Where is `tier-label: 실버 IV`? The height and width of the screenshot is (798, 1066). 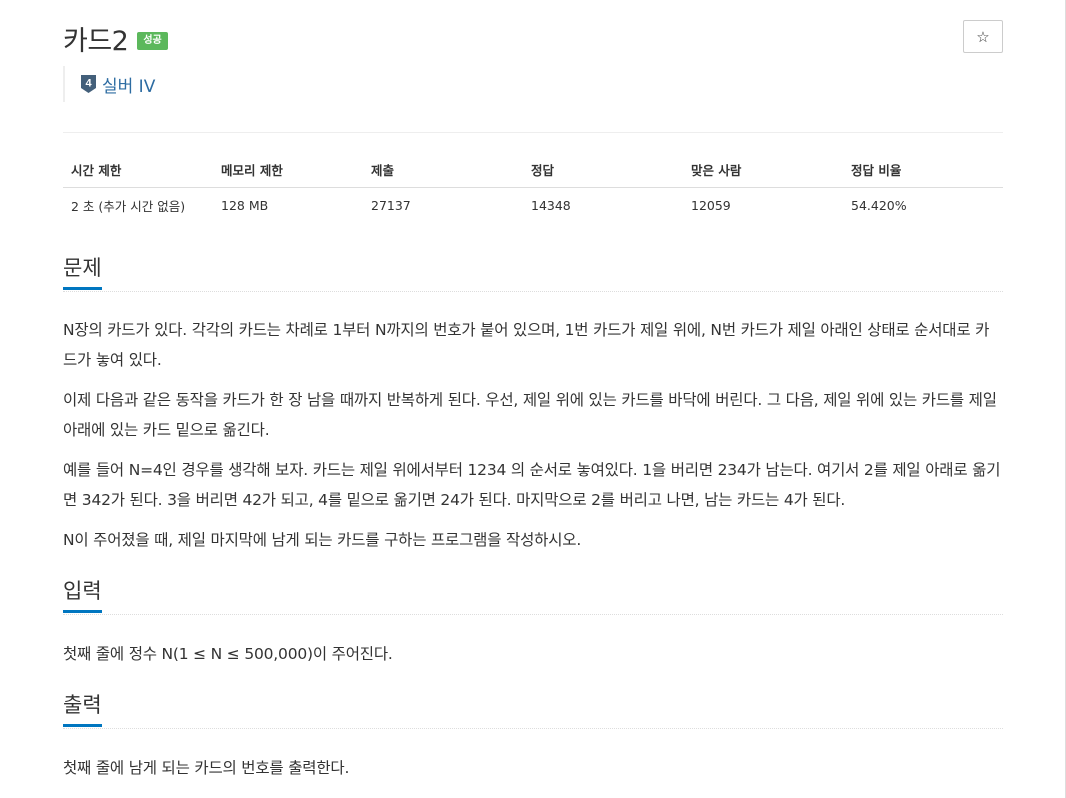
tier-label: 실버 IV is located at coordinates (128, 84).